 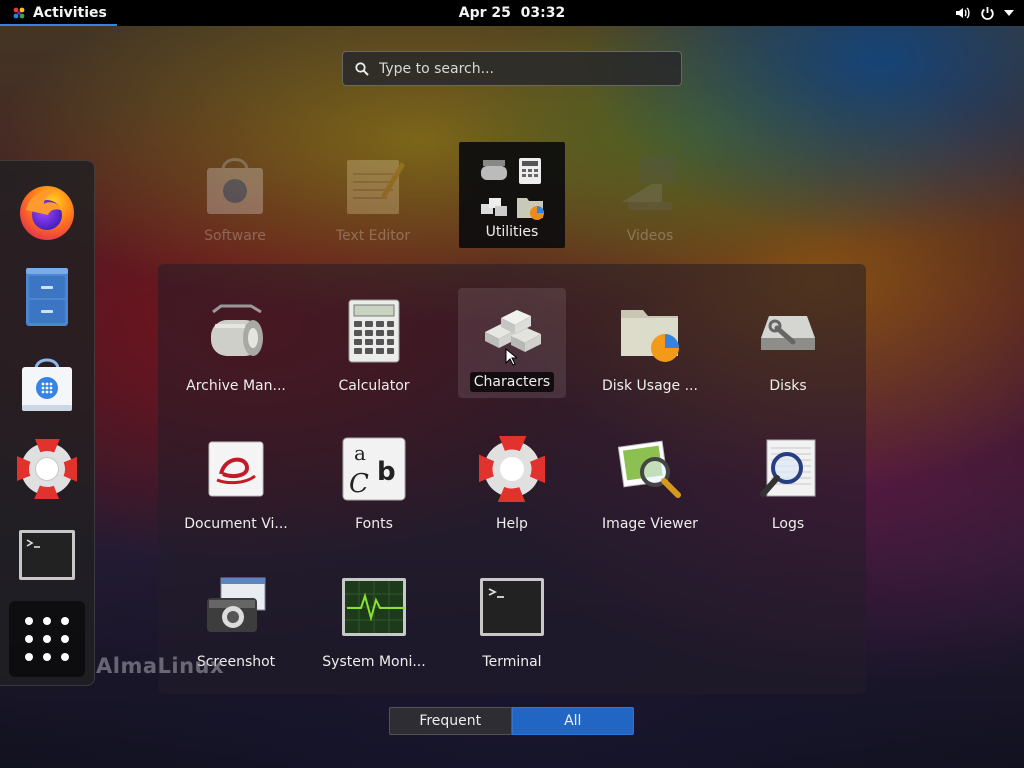 What do you see at coordinates (494, 207) in the screenshot?
I see `characters-mini-icon` at bounding box center [494, 207].